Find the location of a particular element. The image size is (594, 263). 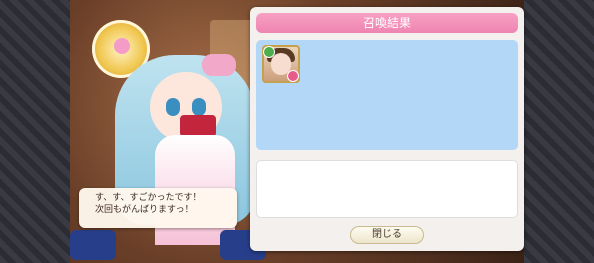

dialogue-text: す、す、すごかったです！ 次回もがんばりますっ！ is located at coordinates (148, 204).